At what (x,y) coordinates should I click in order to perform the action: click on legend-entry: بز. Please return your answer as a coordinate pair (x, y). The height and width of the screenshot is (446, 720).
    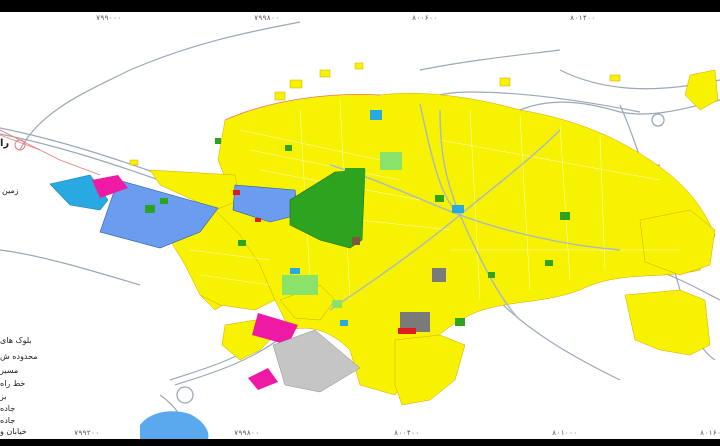
    Looking at the image, I should click on (3, 396).